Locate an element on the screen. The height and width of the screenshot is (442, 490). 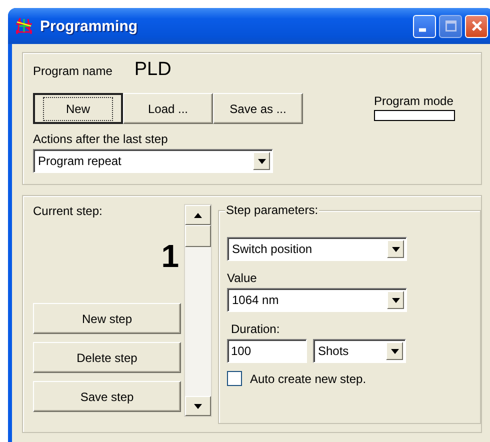
up-arrow-icon is located at coordinates (198, 215).